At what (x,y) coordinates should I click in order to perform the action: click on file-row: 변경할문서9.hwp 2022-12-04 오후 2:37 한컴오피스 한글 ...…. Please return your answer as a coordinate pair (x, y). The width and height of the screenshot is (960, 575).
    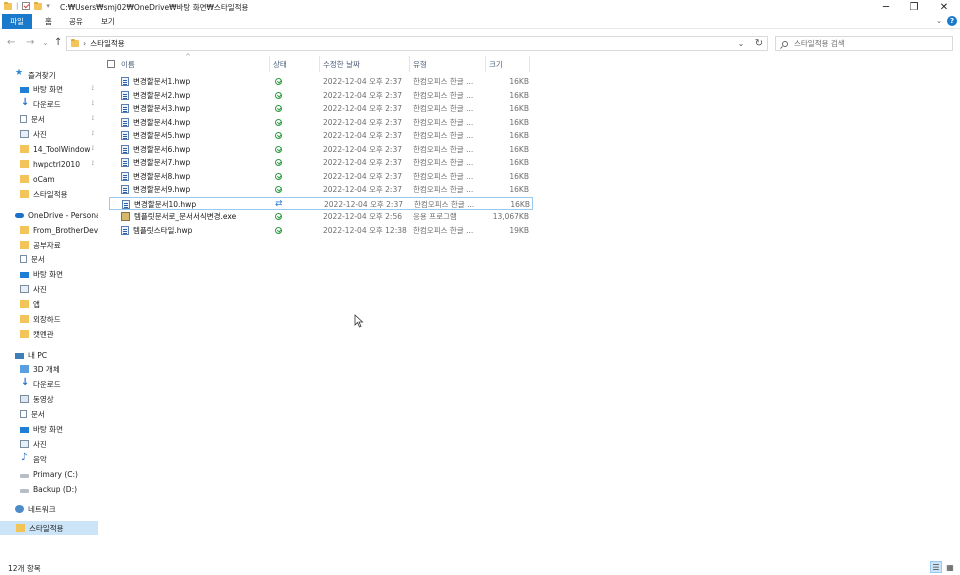
    Looking at the image, I should click on (321, 189).